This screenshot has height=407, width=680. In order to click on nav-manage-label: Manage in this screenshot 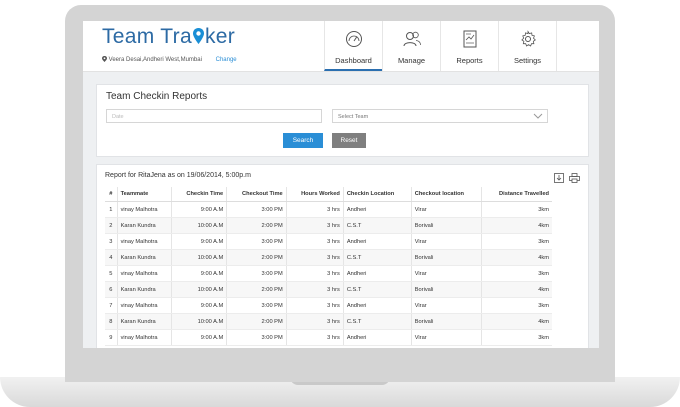, I will do `click(411, 60)`.